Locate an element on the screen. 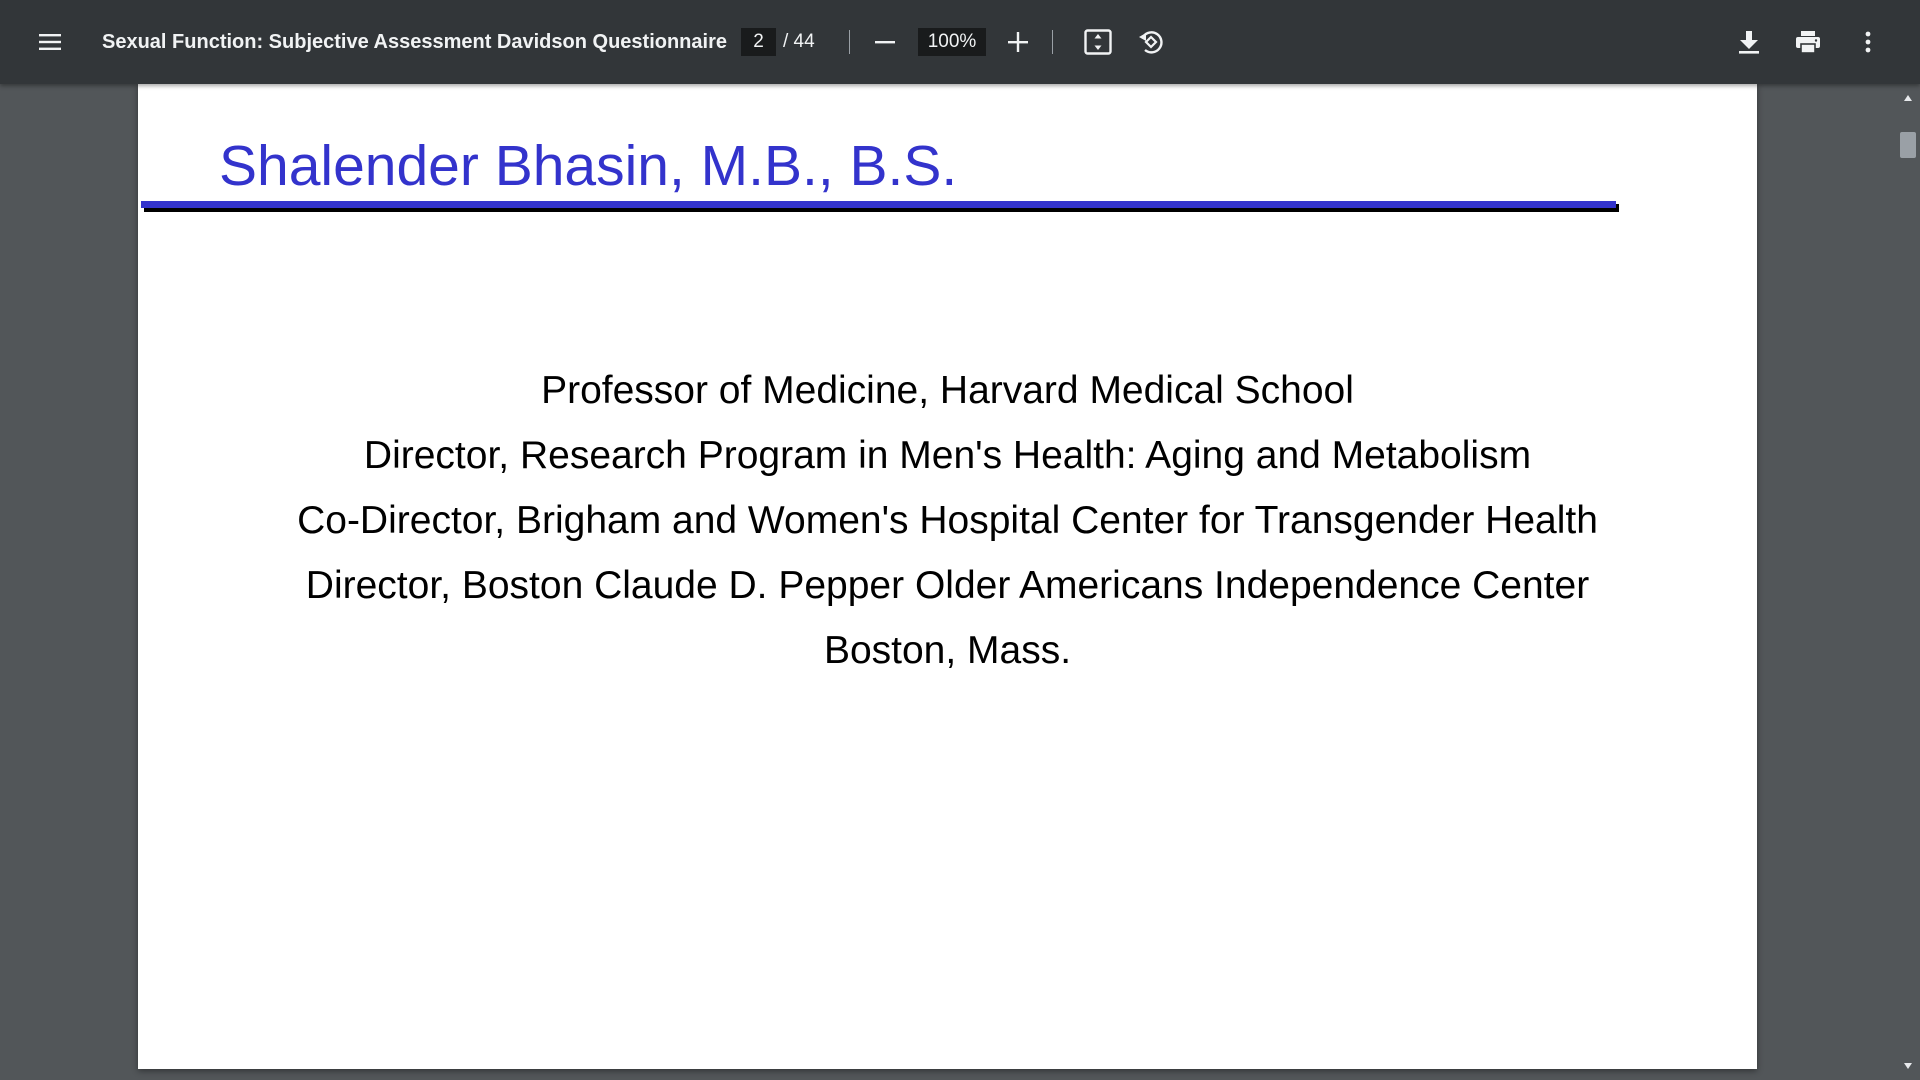  download-icon is located at coordinates (1749, 42).